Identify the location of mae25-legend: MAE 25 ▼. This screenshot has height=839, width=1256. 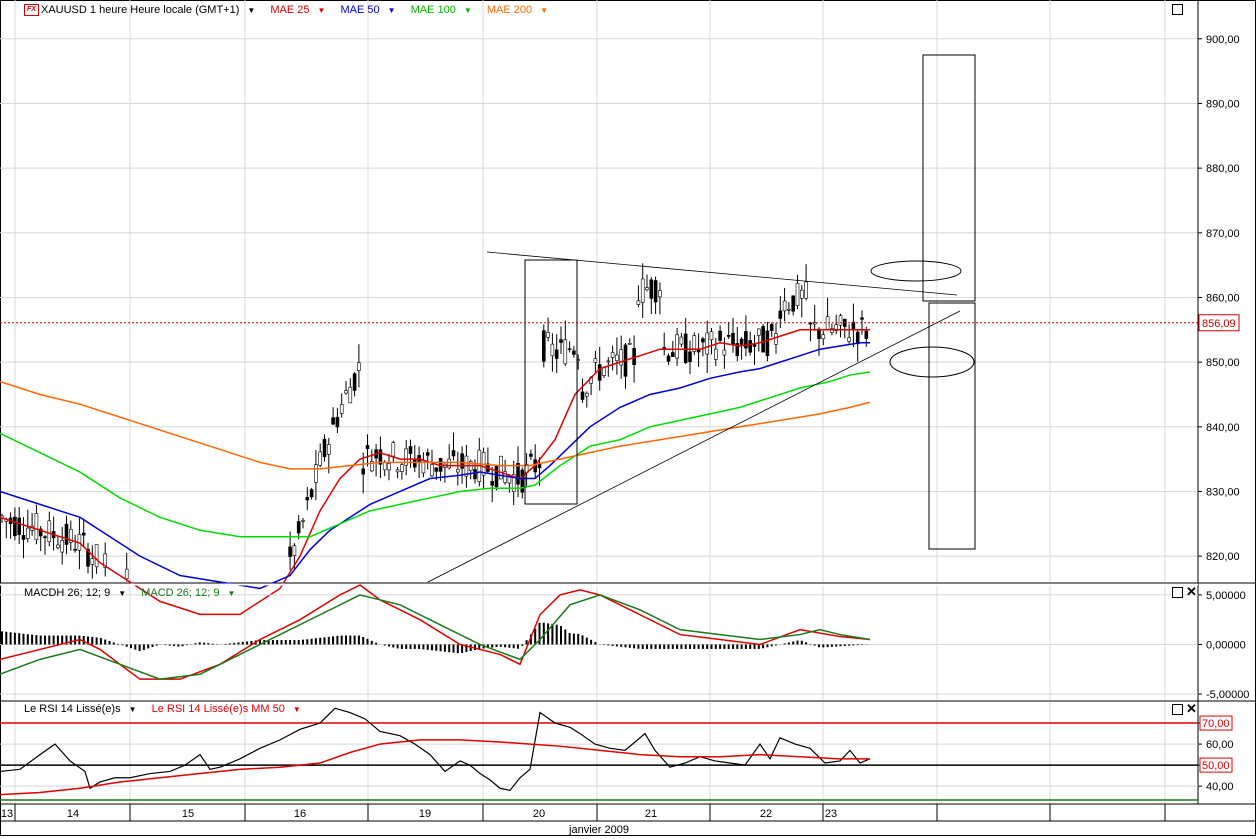
(300, 10).